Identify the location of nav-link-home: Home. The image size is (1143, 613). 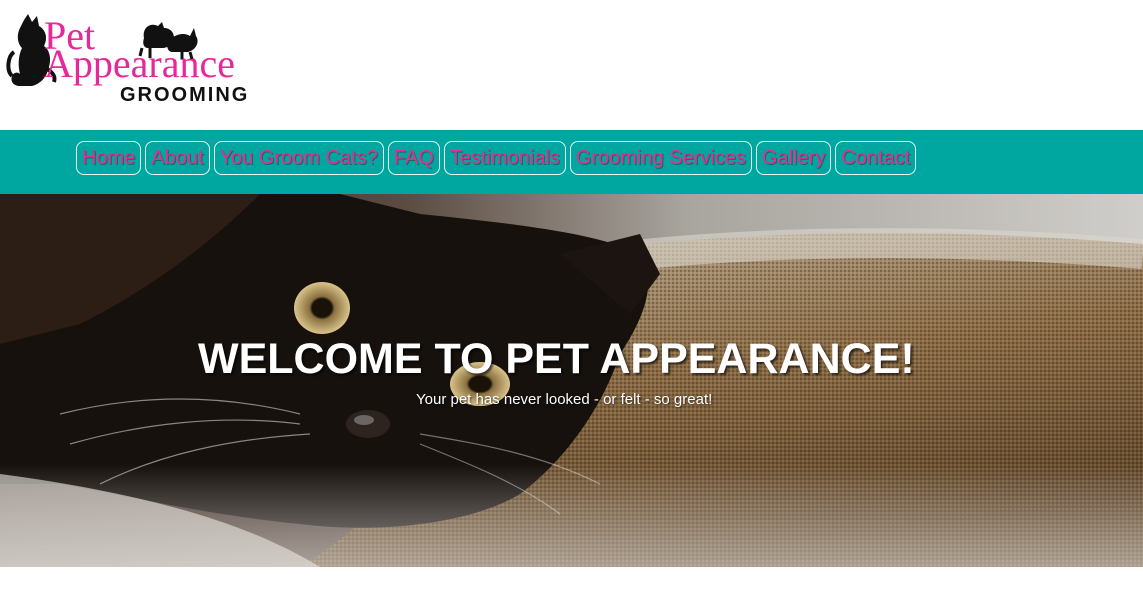
(109, 158).